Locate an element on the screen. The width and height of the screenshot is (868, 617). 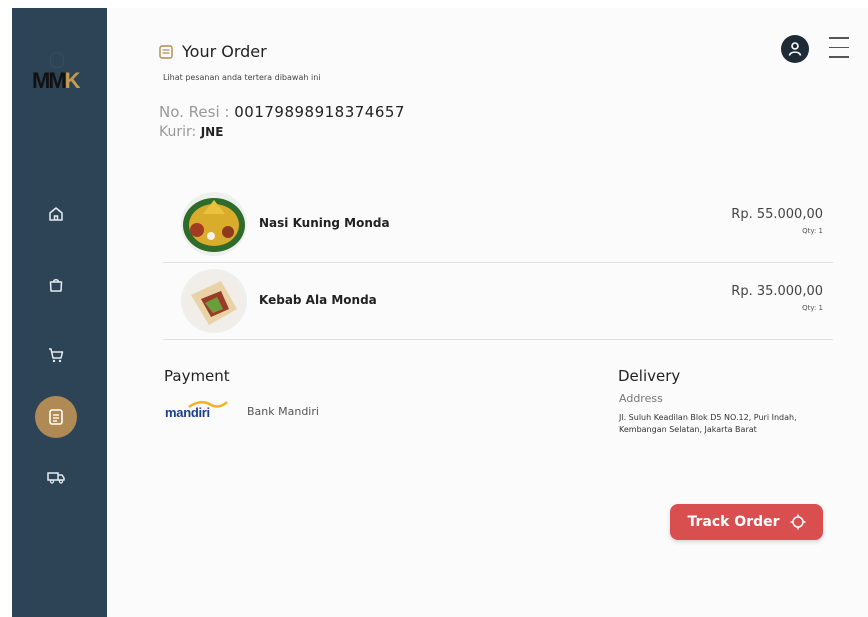
shopping-bag-icon is located at coordinates (56, 285).